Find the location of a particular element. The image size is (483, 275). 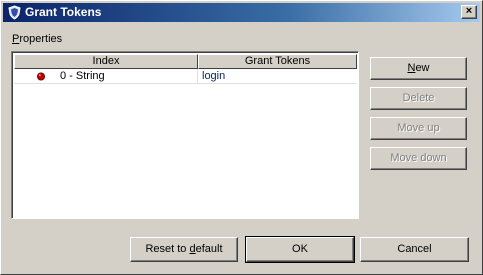

index-cell: 0 - String is located at coordinates (106, 76).